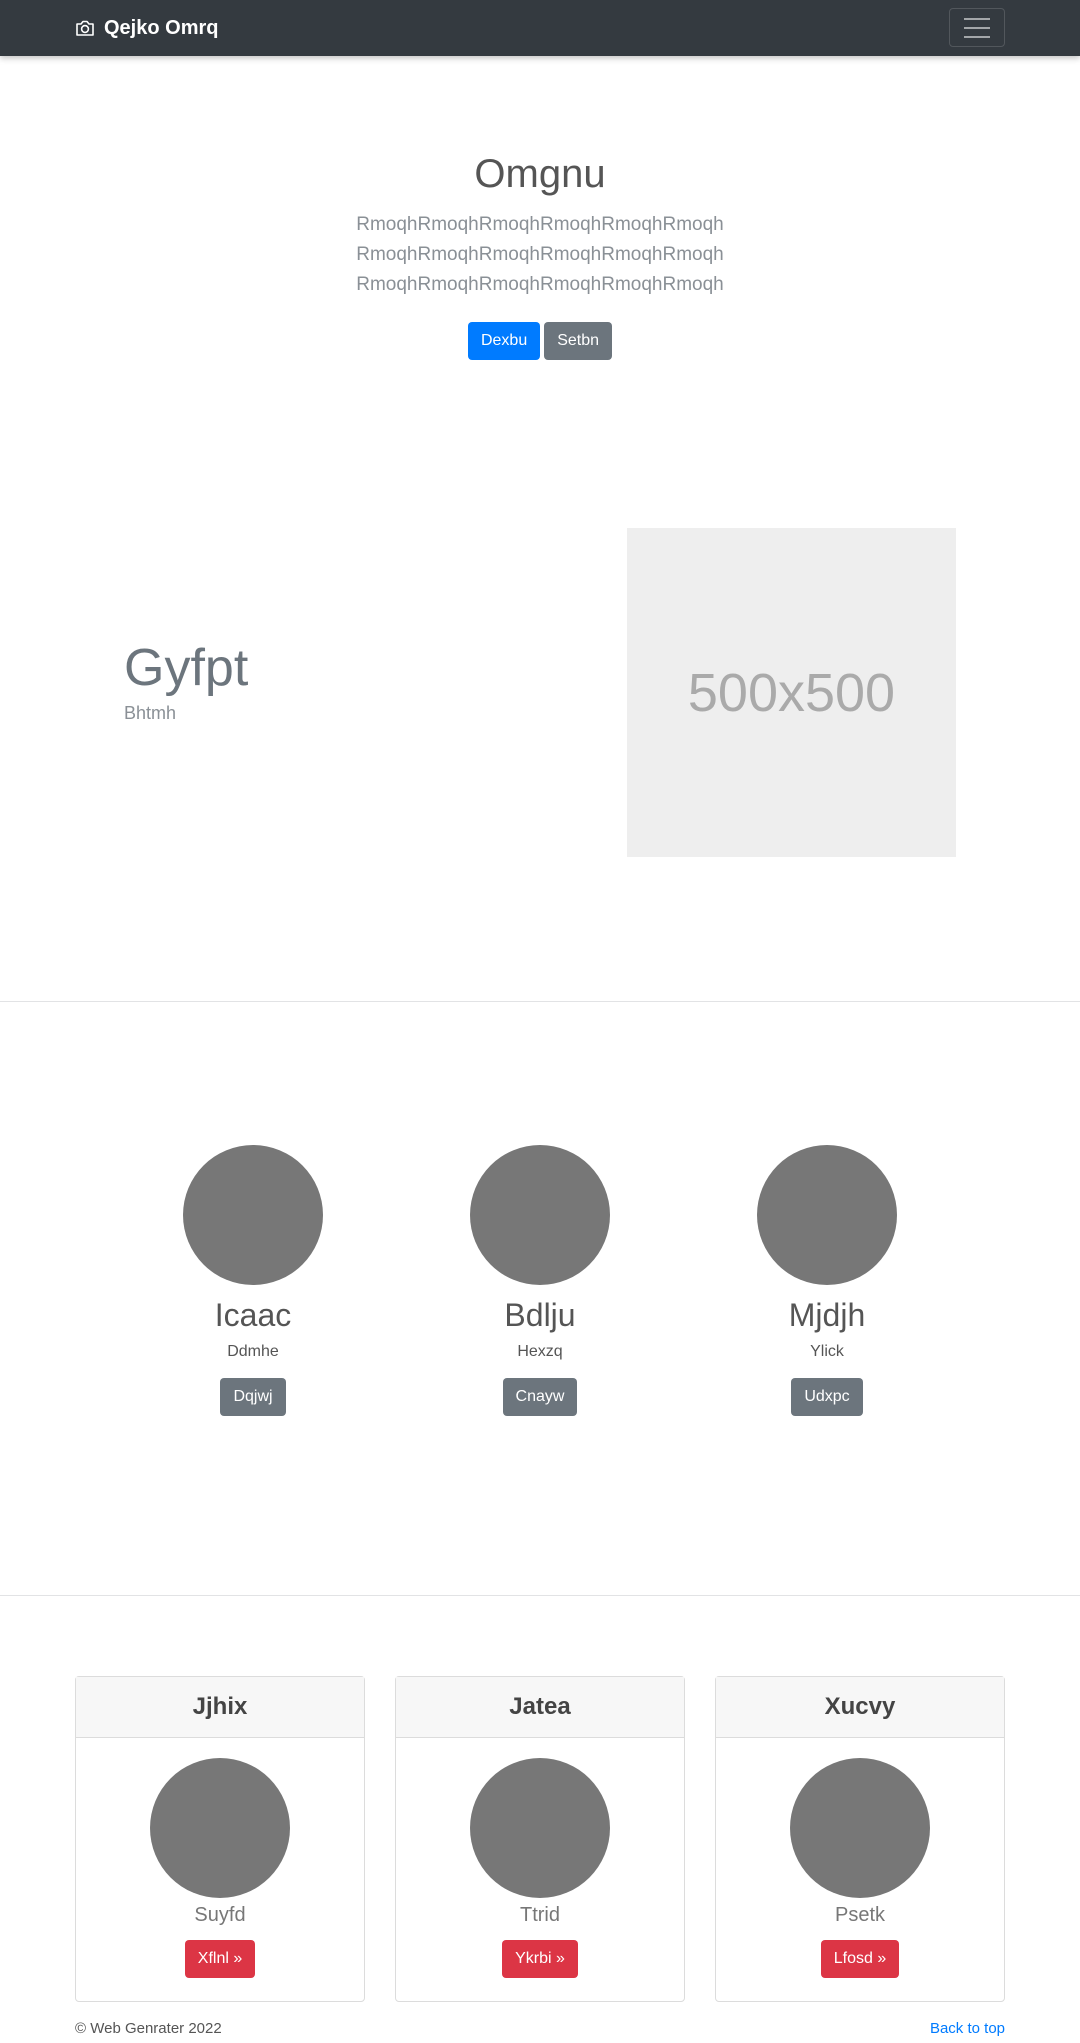  What do you see at coordinates (540, 1707) in the screenshot?
I see `card-header: Jatea` at bounding box center [540, 1707].